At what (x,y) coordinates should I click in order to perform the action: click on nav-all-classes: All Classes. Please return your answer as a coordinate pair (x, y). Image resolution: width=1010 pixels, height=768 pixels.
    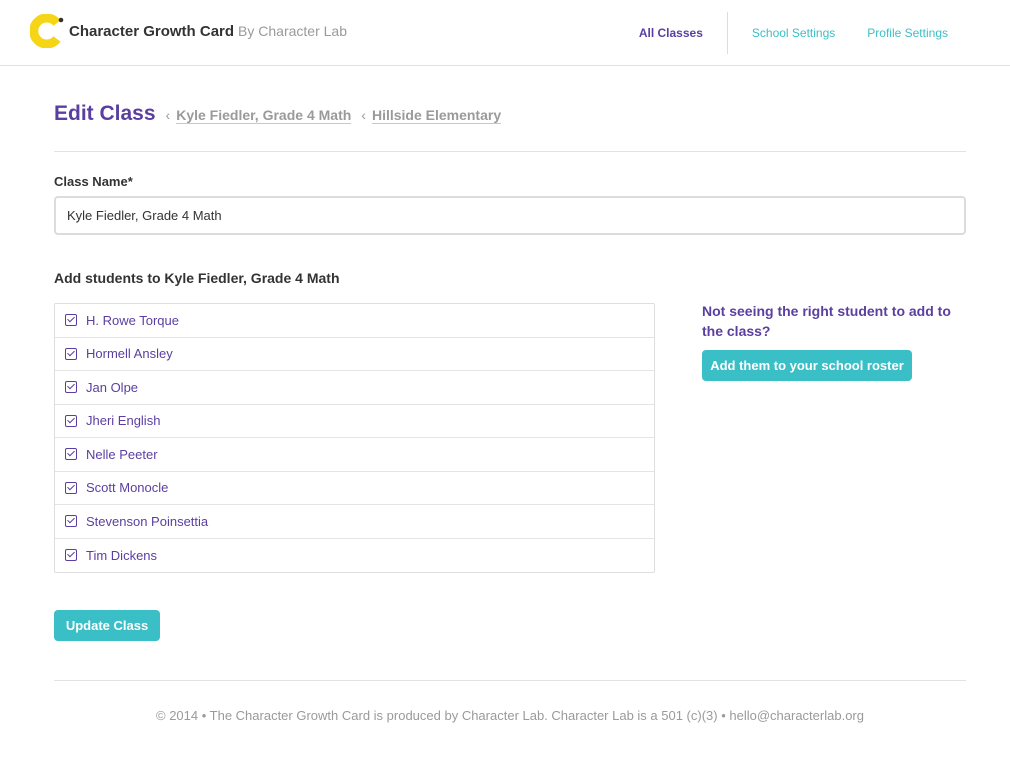
    Looking at the image, I should click on (675, 33).